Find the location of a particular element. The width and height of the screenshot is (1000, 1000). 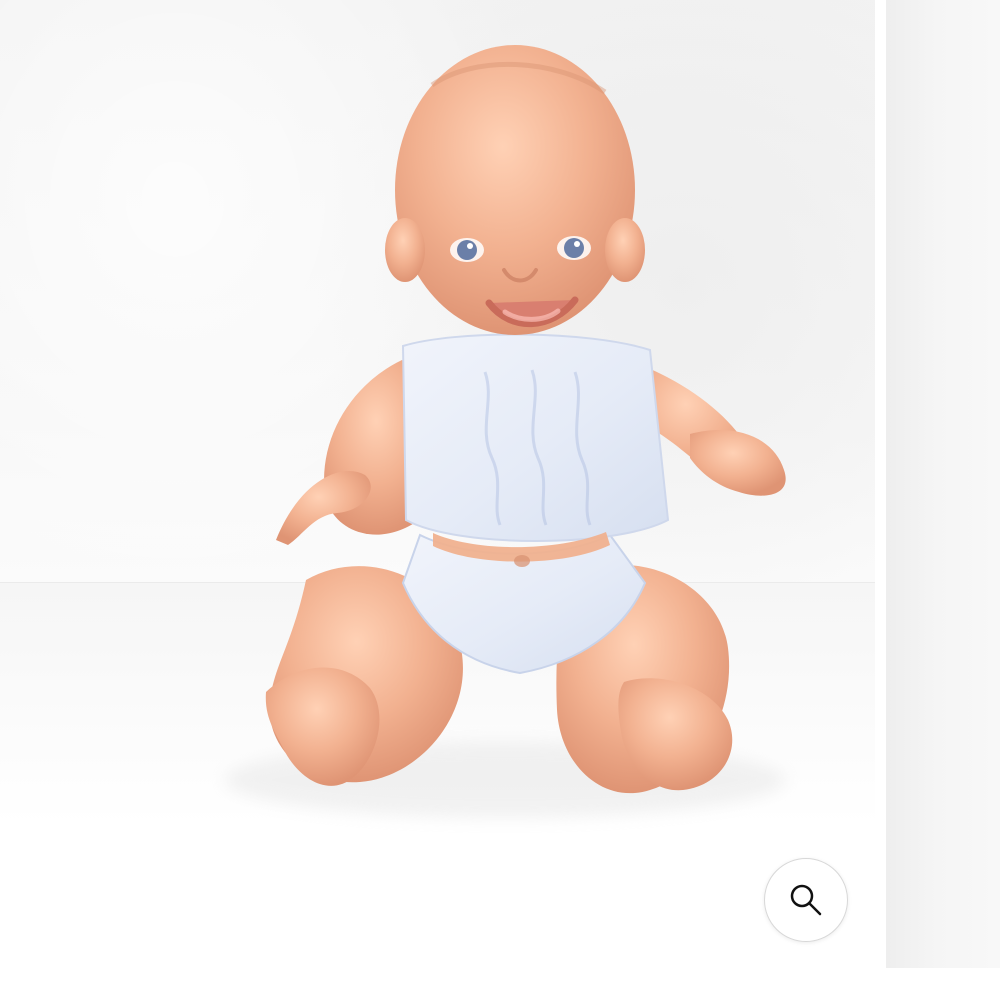

tank-top is located at coordinates (535, 437).